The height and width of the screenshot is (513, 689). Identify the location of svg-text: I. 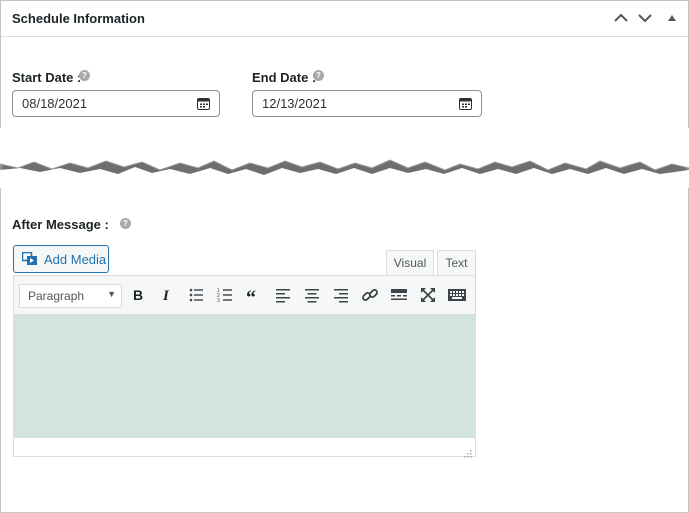
(166, 296).